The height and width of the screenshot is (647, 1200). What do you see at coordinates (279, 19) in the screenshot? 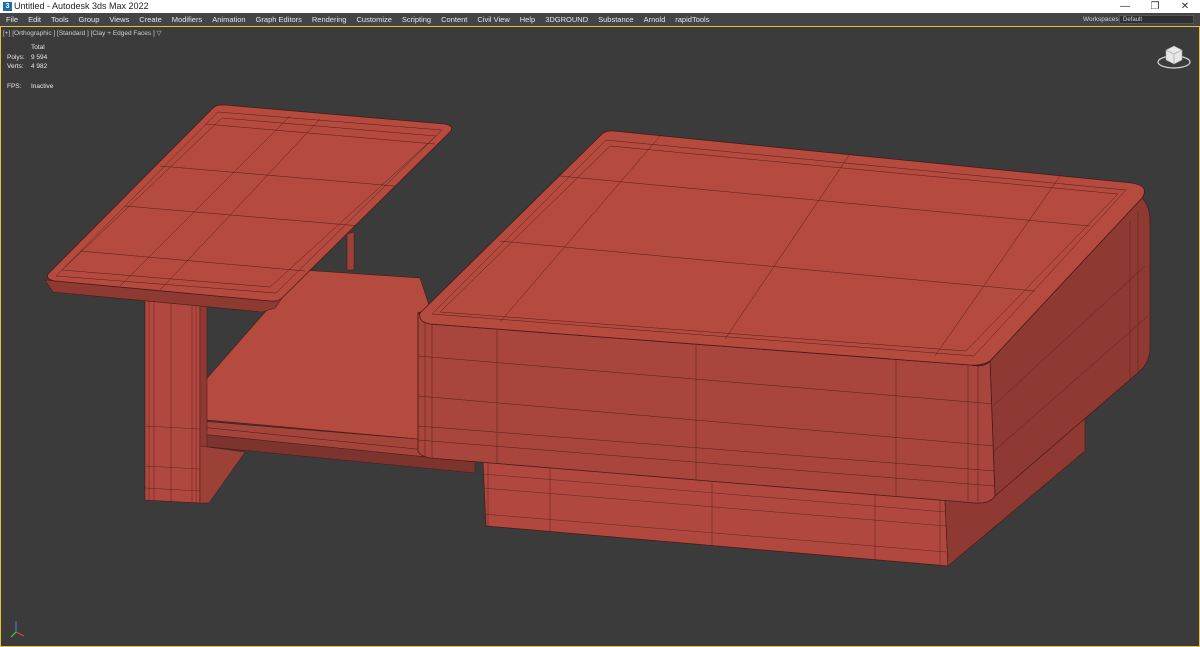
I see `menu-item-graph-editors: Graph Editors` at bounding box center [279, 19].